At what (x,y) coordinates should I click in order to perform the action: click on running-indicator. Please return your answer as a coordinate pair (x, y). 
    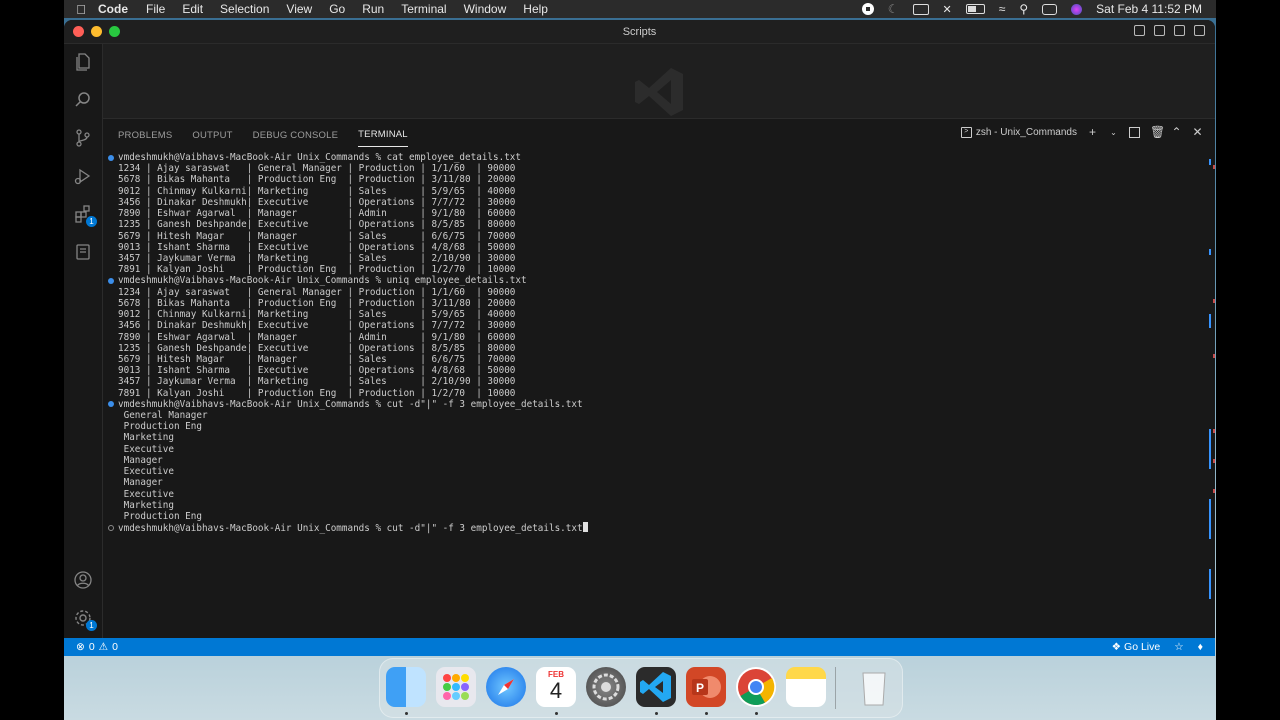
    Looking at the image, I should click on (756, 713).